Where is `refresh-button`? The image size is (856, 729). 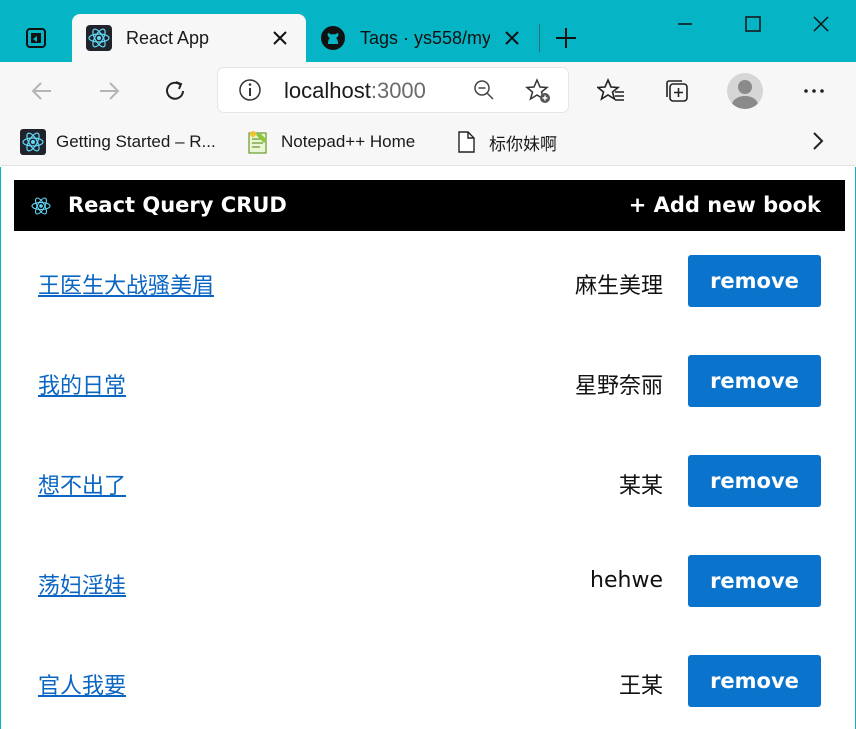
refresh-button is located at coordinates (175, 91).